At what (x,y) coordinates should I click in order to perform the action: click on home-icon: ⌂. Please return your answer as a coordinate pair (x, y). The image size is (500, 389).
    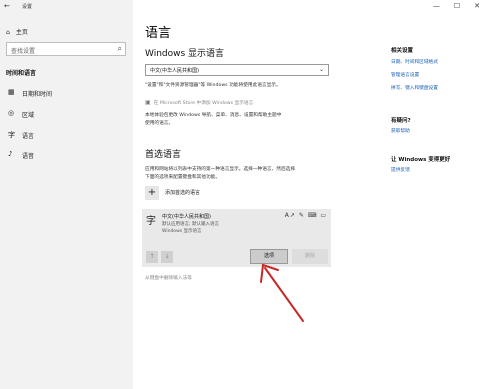
    Looking at the image, I should click on (8, 32).